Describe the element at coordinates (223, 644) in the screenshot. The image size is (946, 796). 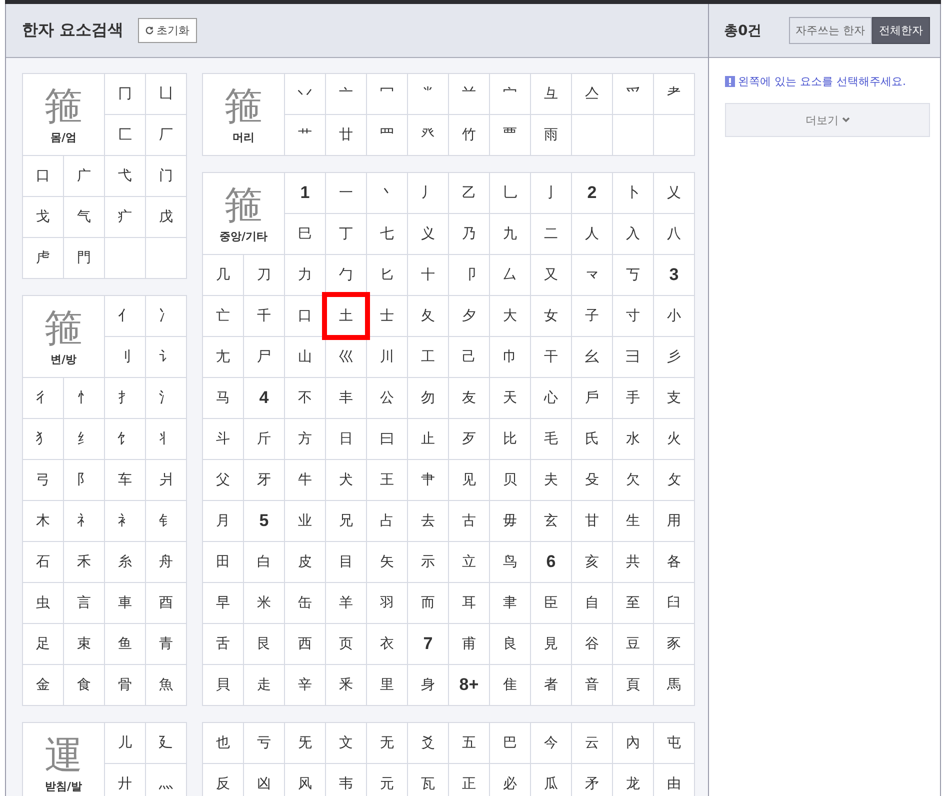
I see `radical-cell: 舌` at that location.